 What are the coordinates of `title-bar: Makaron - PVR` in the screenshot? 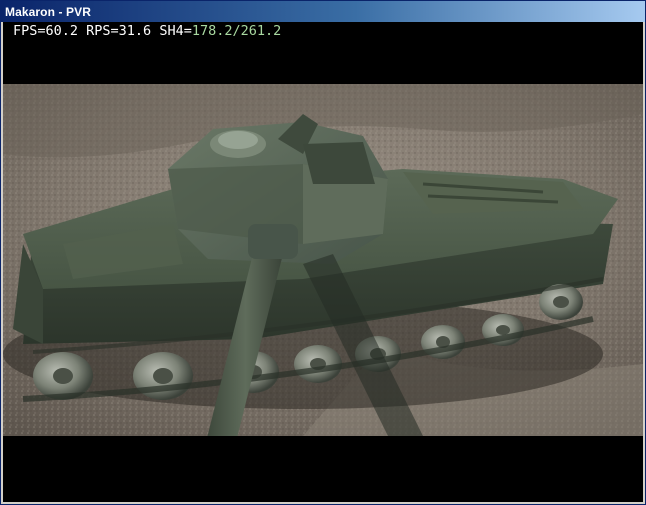 It's located at (323, 11).